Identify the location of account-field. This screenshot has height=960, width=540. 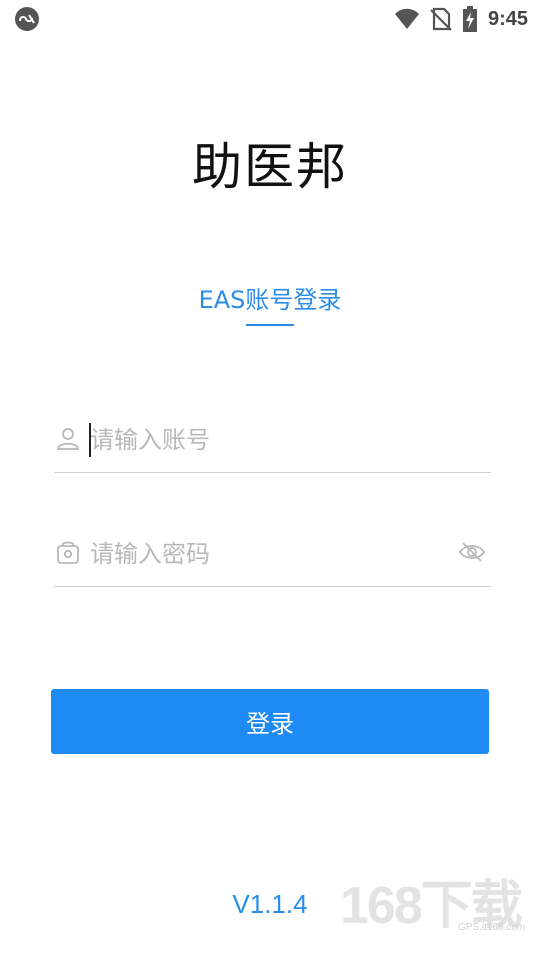
(272, 444).